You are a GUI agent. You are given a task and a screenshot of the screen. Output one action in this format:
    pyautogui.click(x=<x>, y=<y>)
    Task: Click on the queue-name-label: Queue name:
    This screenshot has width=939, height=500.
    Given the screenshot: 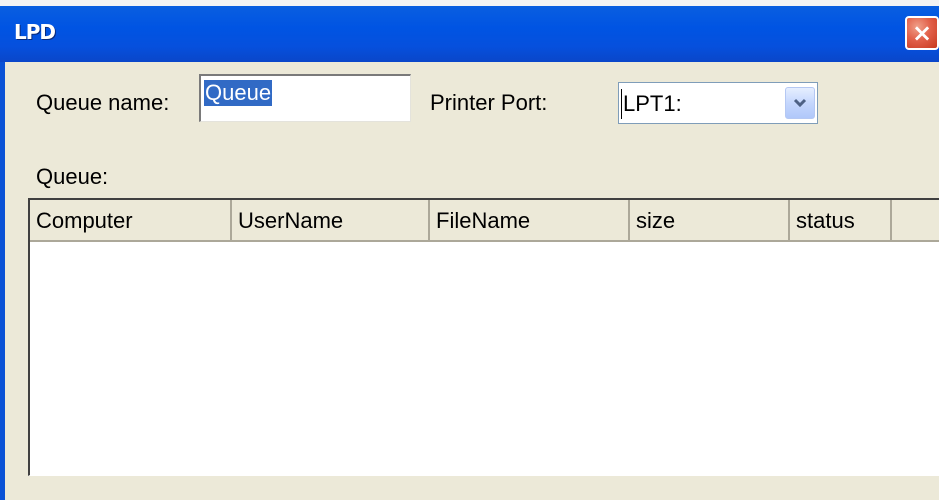 What is the action you would take?
    pyautogui.click(x=103, y=102)
    